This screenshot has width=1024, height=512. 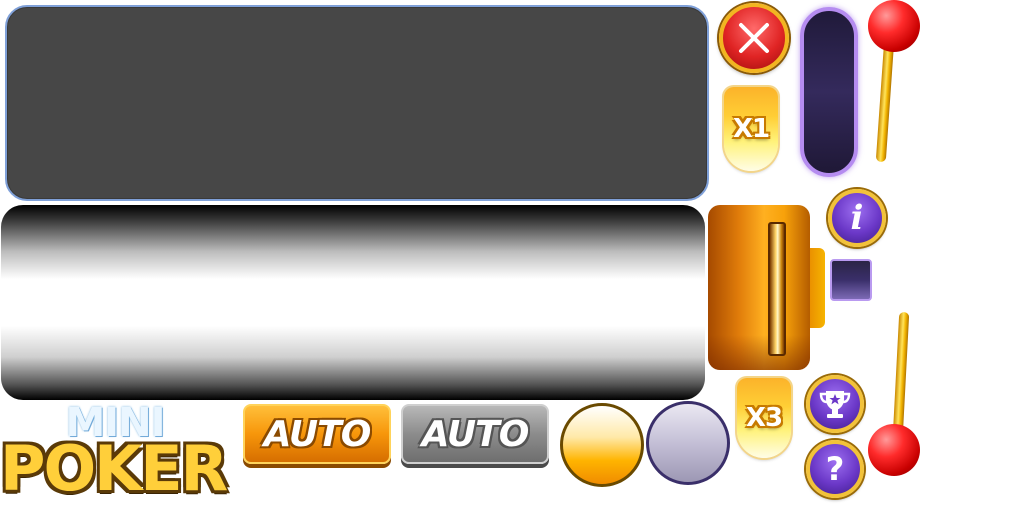 I want to click on close-button, so click(x=754, y=38).